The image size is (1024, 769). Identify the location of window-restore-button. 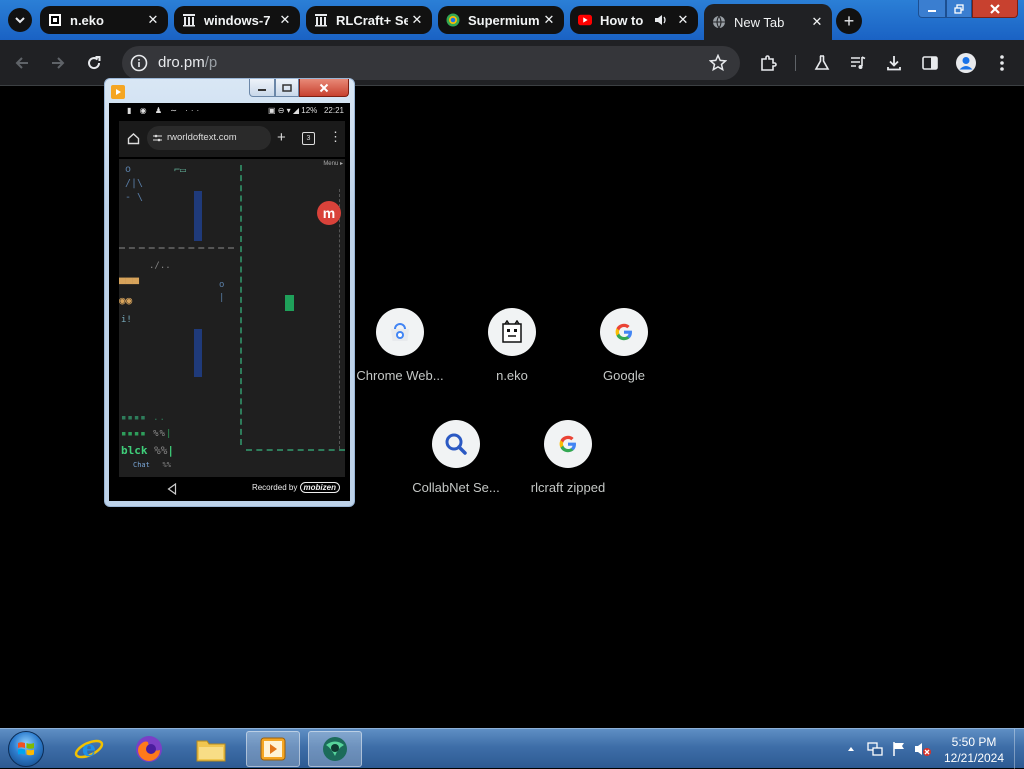
(959, 9).